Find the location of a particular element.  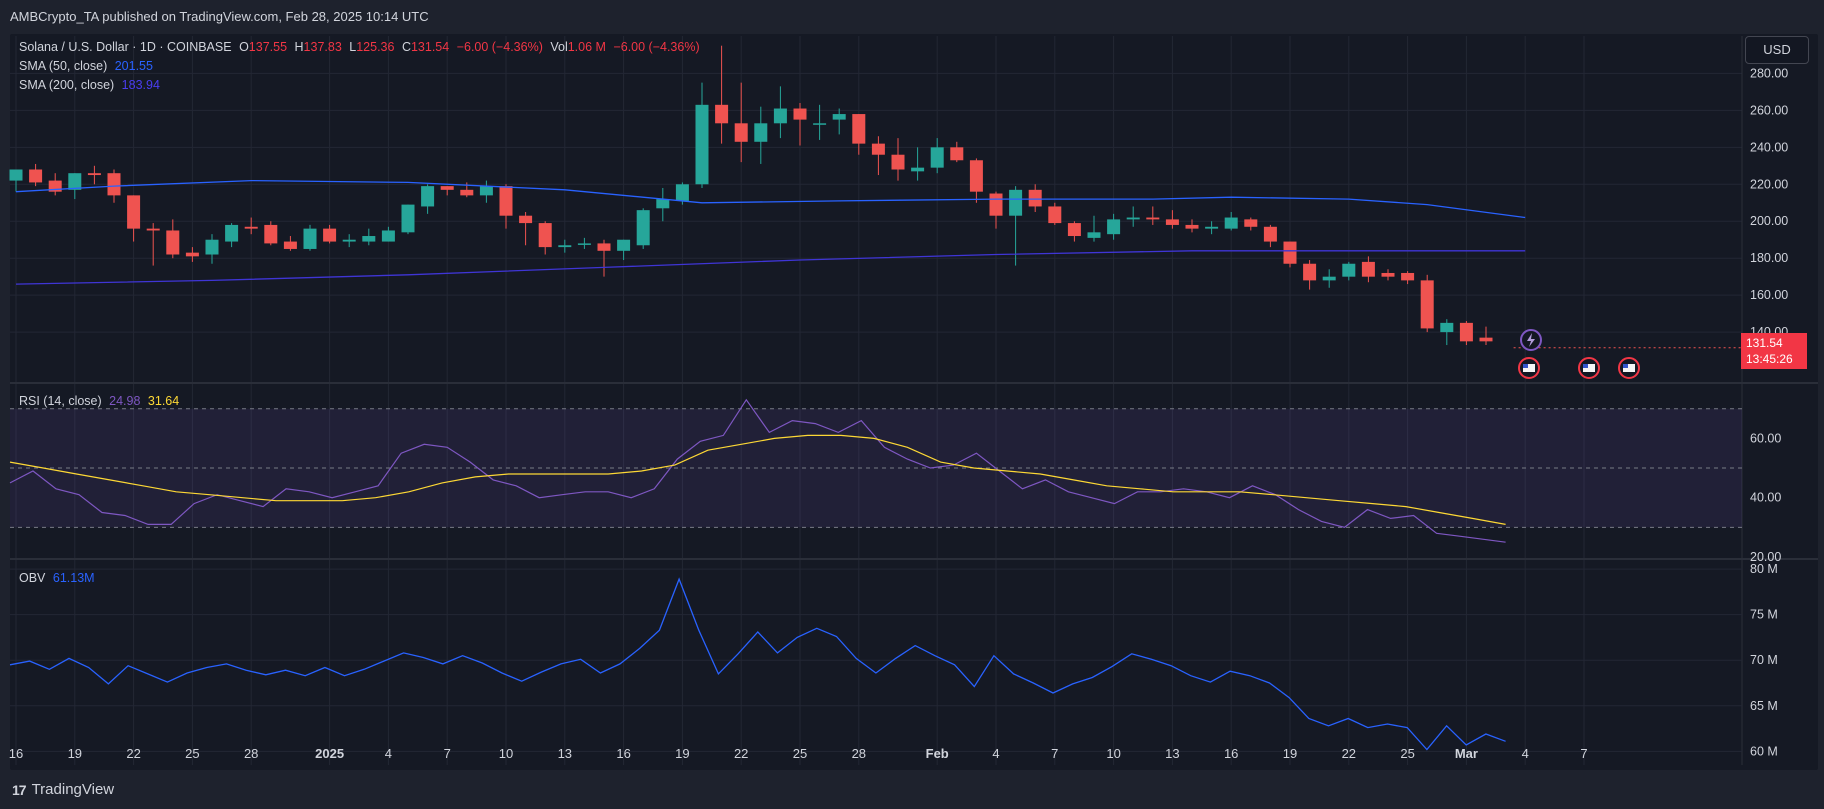

obv-legend: OBV 61.13M is located at coordinates (59, 578).